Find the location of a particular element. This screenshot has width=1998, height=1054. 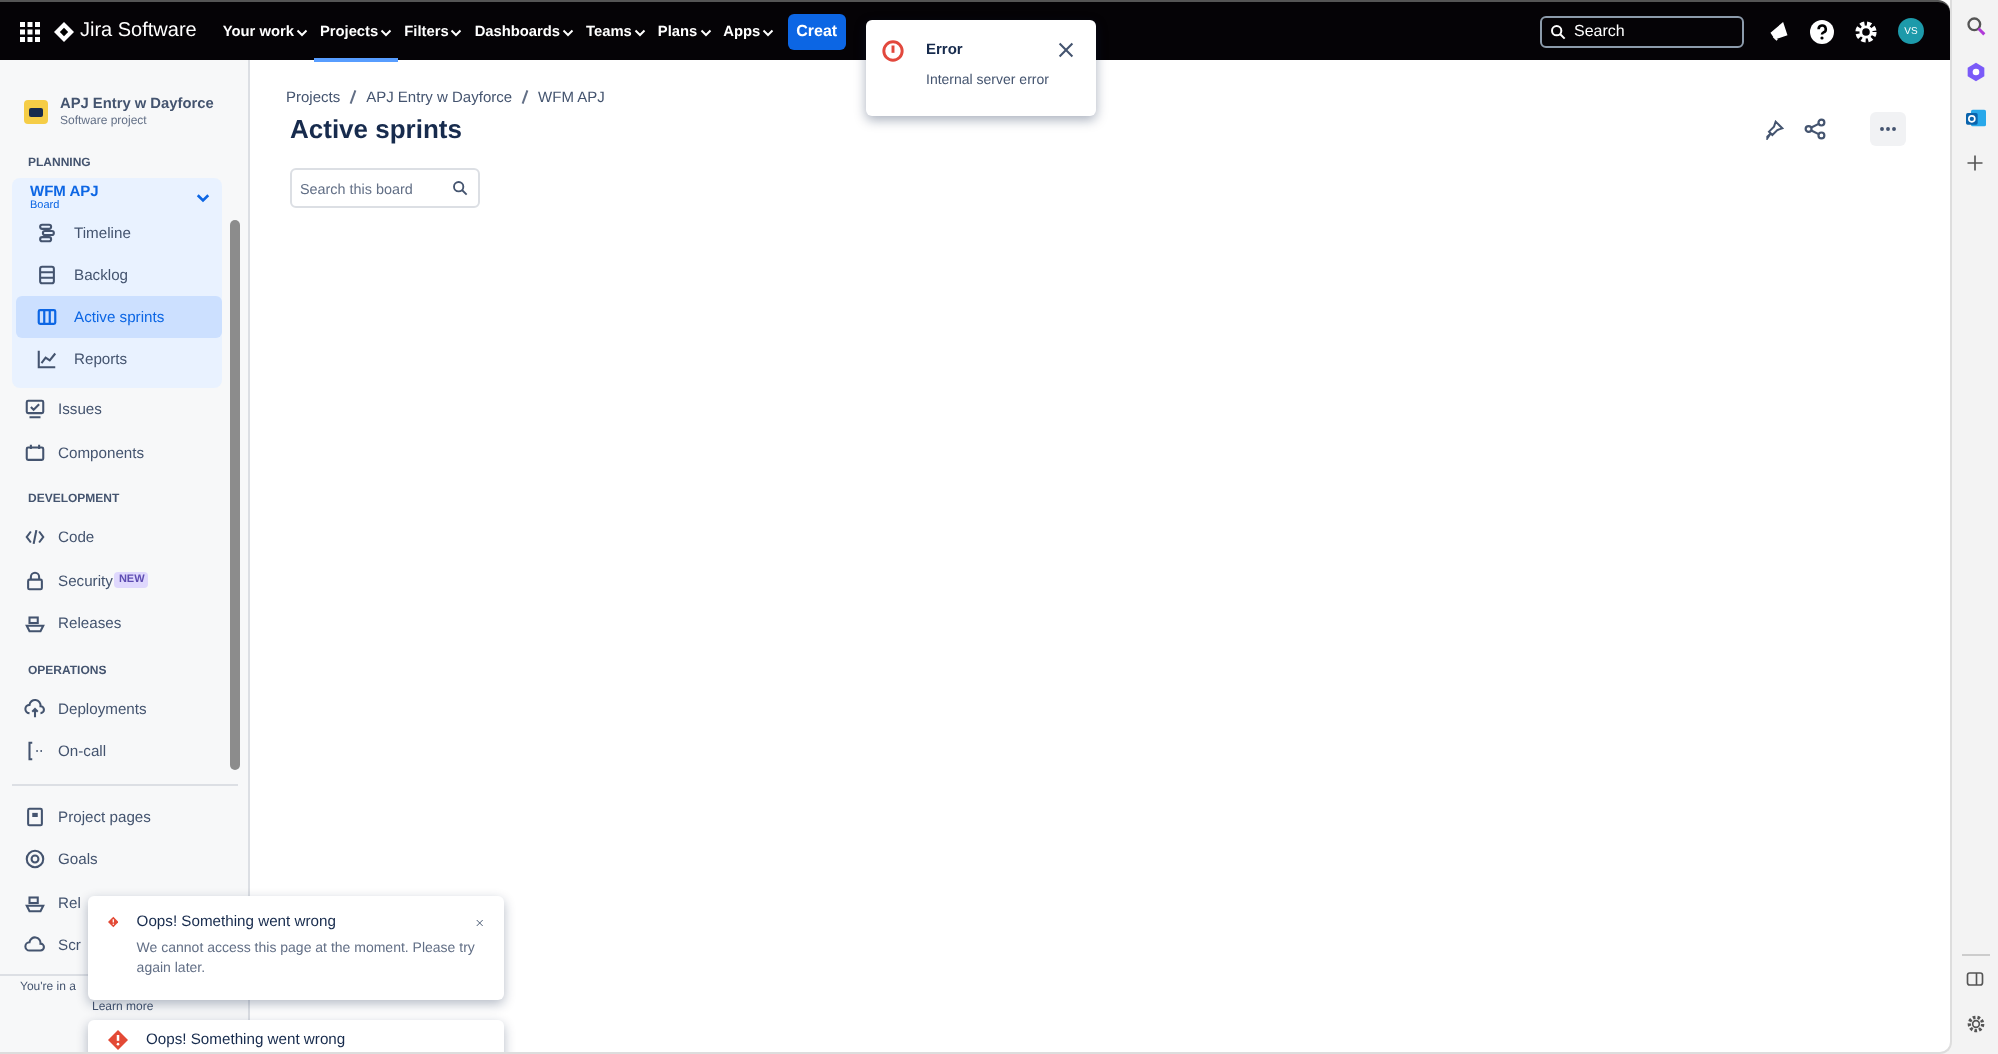

more-button is located at coordinates (1888, 129).